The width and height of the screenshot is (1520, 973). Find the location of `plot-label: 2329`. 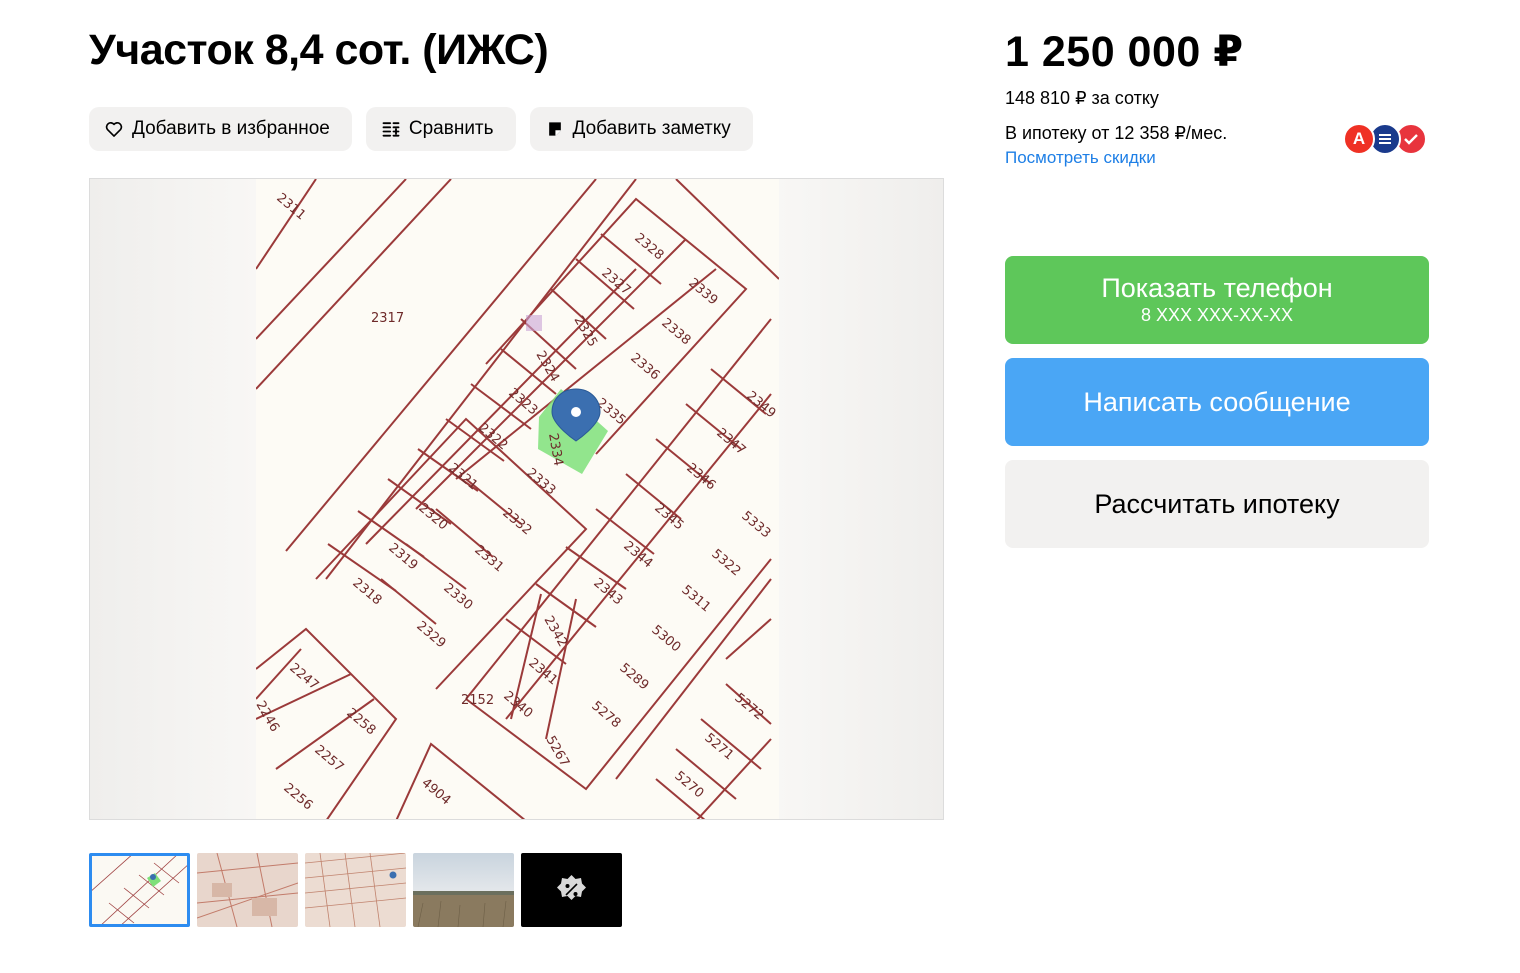

plot-label: 2329 is located at coordinates (430, 635).